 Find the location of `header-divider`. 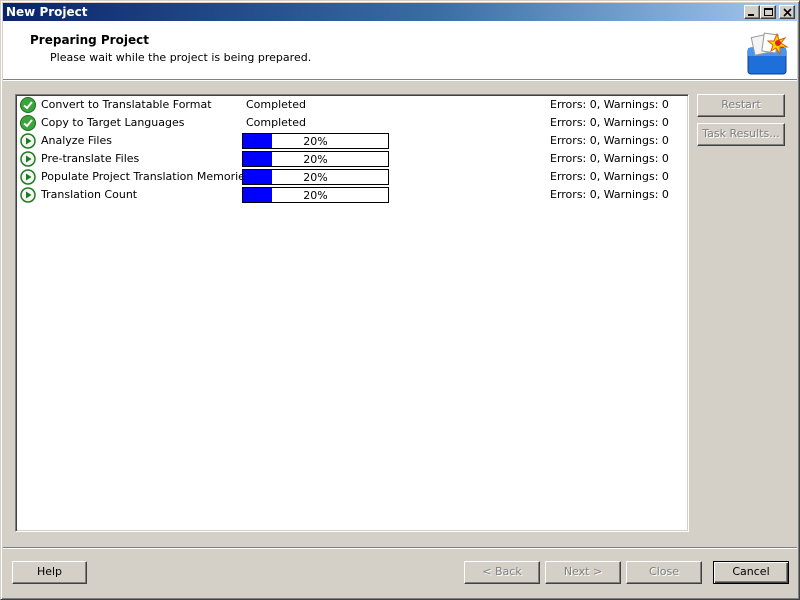

header-divider is located at coordinates (400, 80).